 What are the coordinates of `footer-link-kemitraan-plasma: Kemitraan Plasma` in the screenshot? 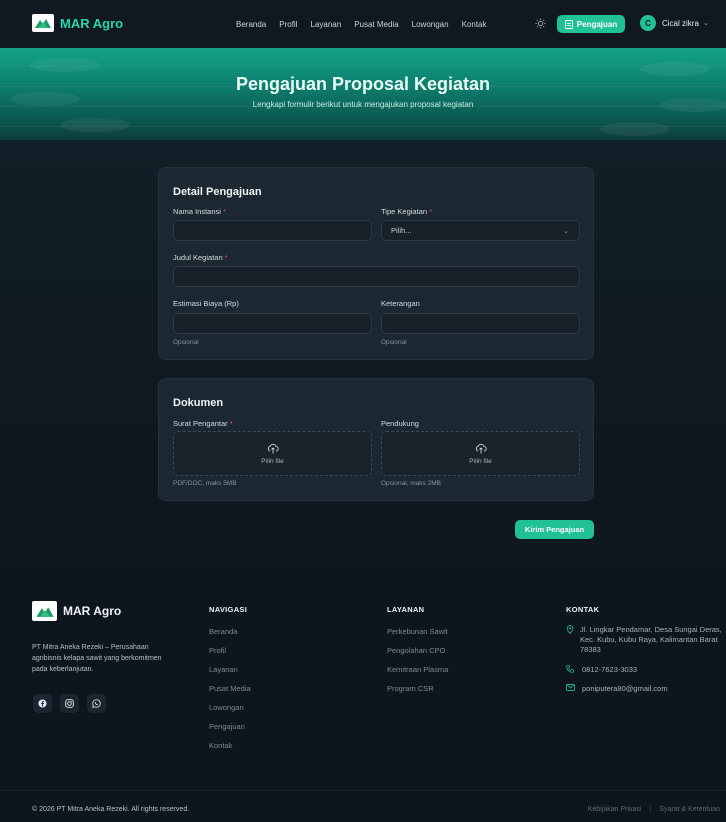 It's located at (417, 669).